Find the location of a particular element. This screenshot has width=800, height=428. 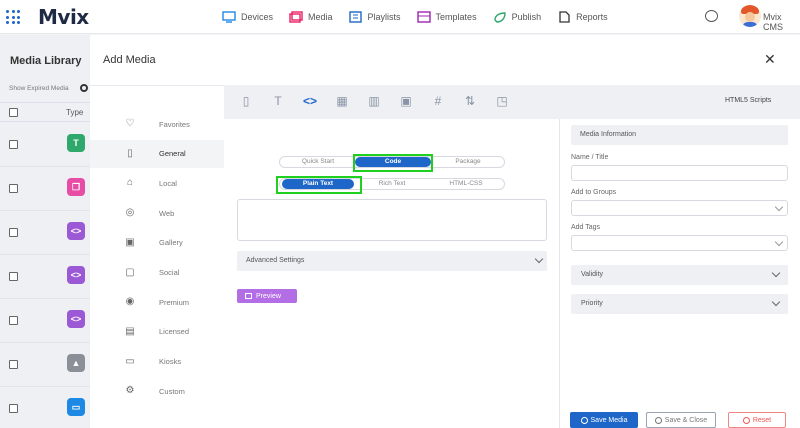

reset-button: Reset is located at coordinates (757, 420).